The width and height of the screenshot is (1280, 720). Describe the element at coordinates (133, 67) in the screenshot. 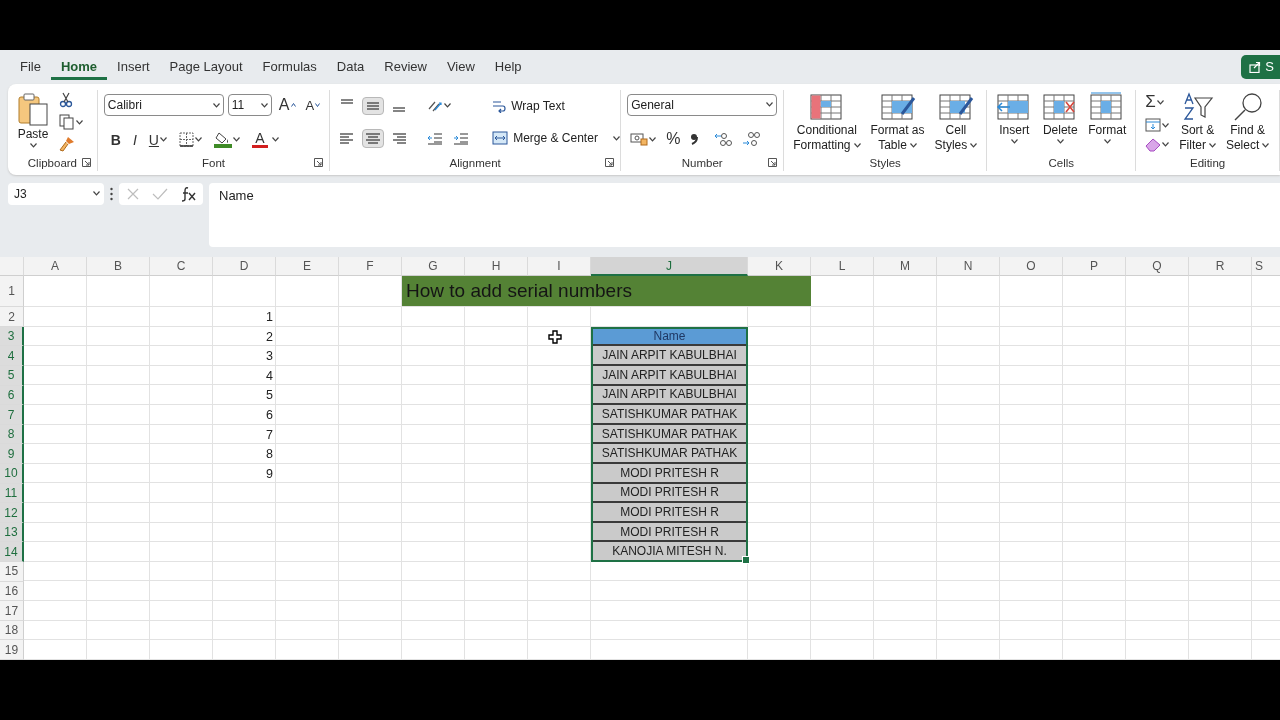

I see `ribbon-tab: Insert` at that location.